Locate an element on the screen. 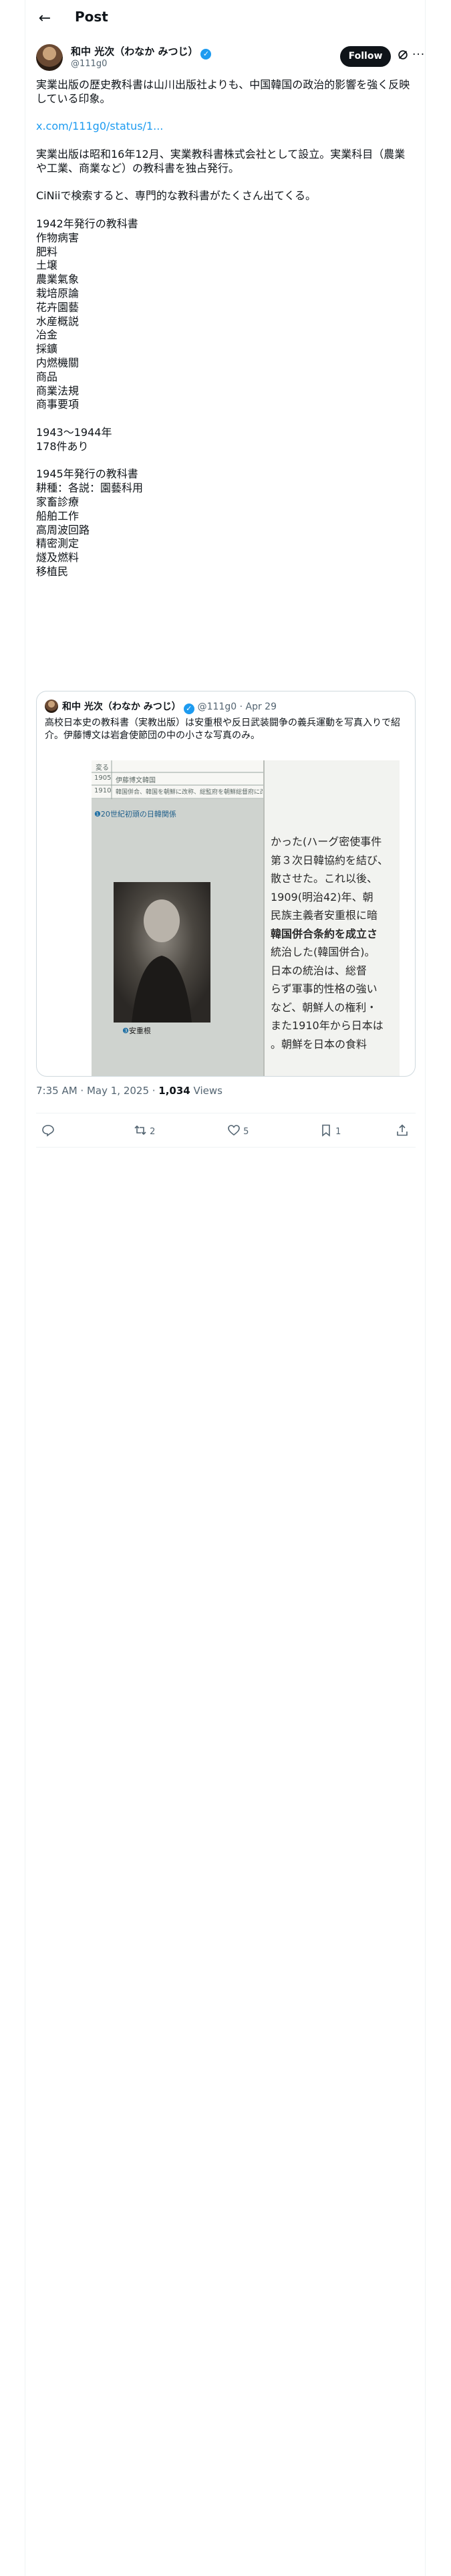  like-count: 5 is located at coordinates (246, 1132).